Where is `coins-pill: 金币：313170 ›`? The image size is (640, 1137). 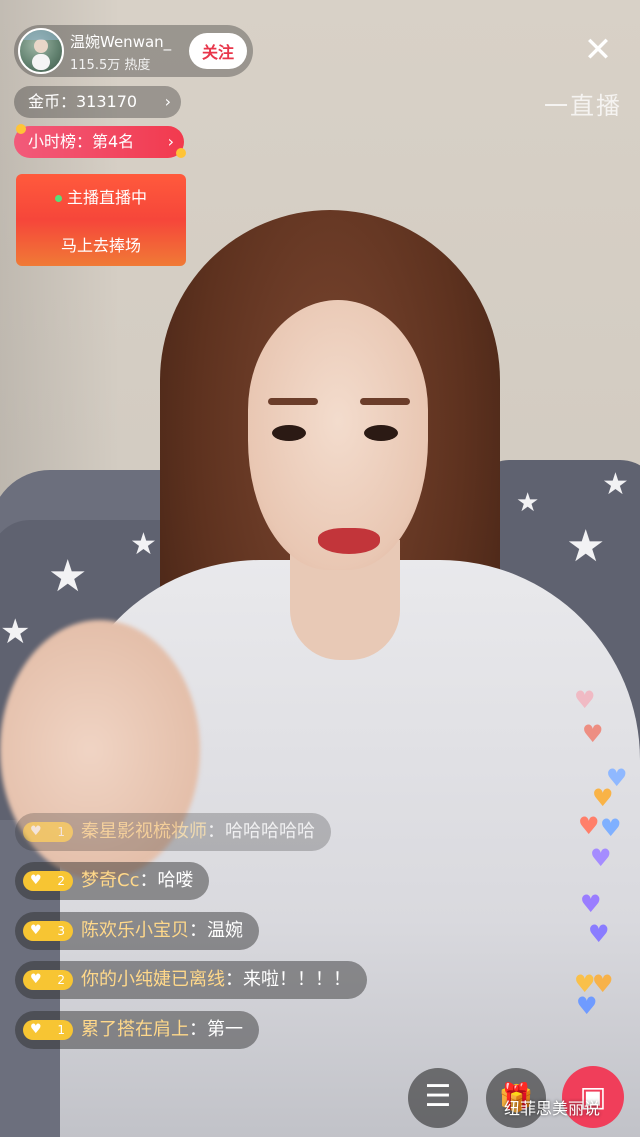 coins-pill: 金币：313170 › is located at coordinates (97, 102).